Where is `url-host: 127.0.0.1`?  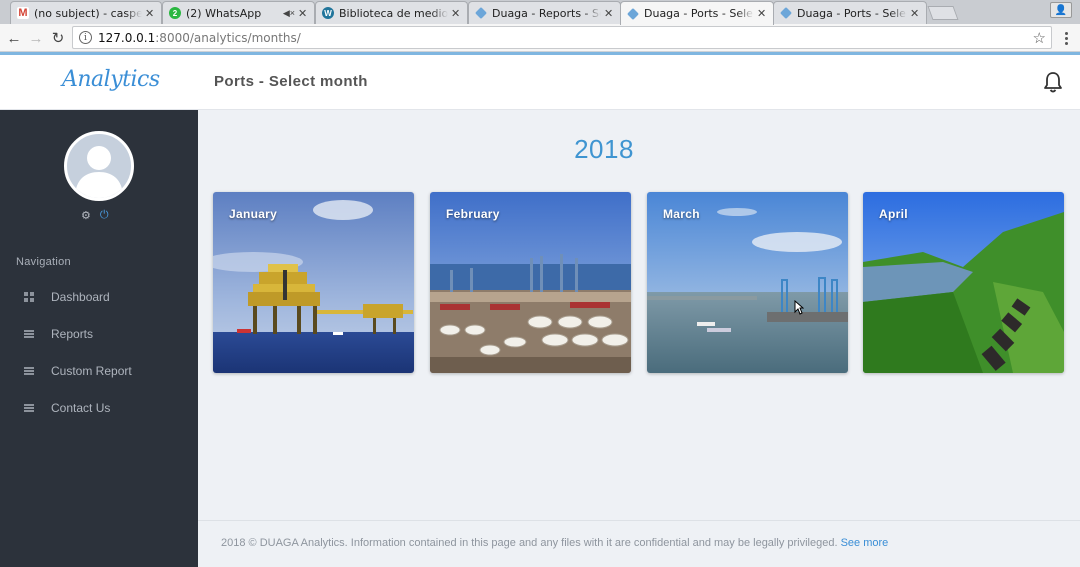
url-host: 127.0.0.1 is located at coordinates (127, 37).